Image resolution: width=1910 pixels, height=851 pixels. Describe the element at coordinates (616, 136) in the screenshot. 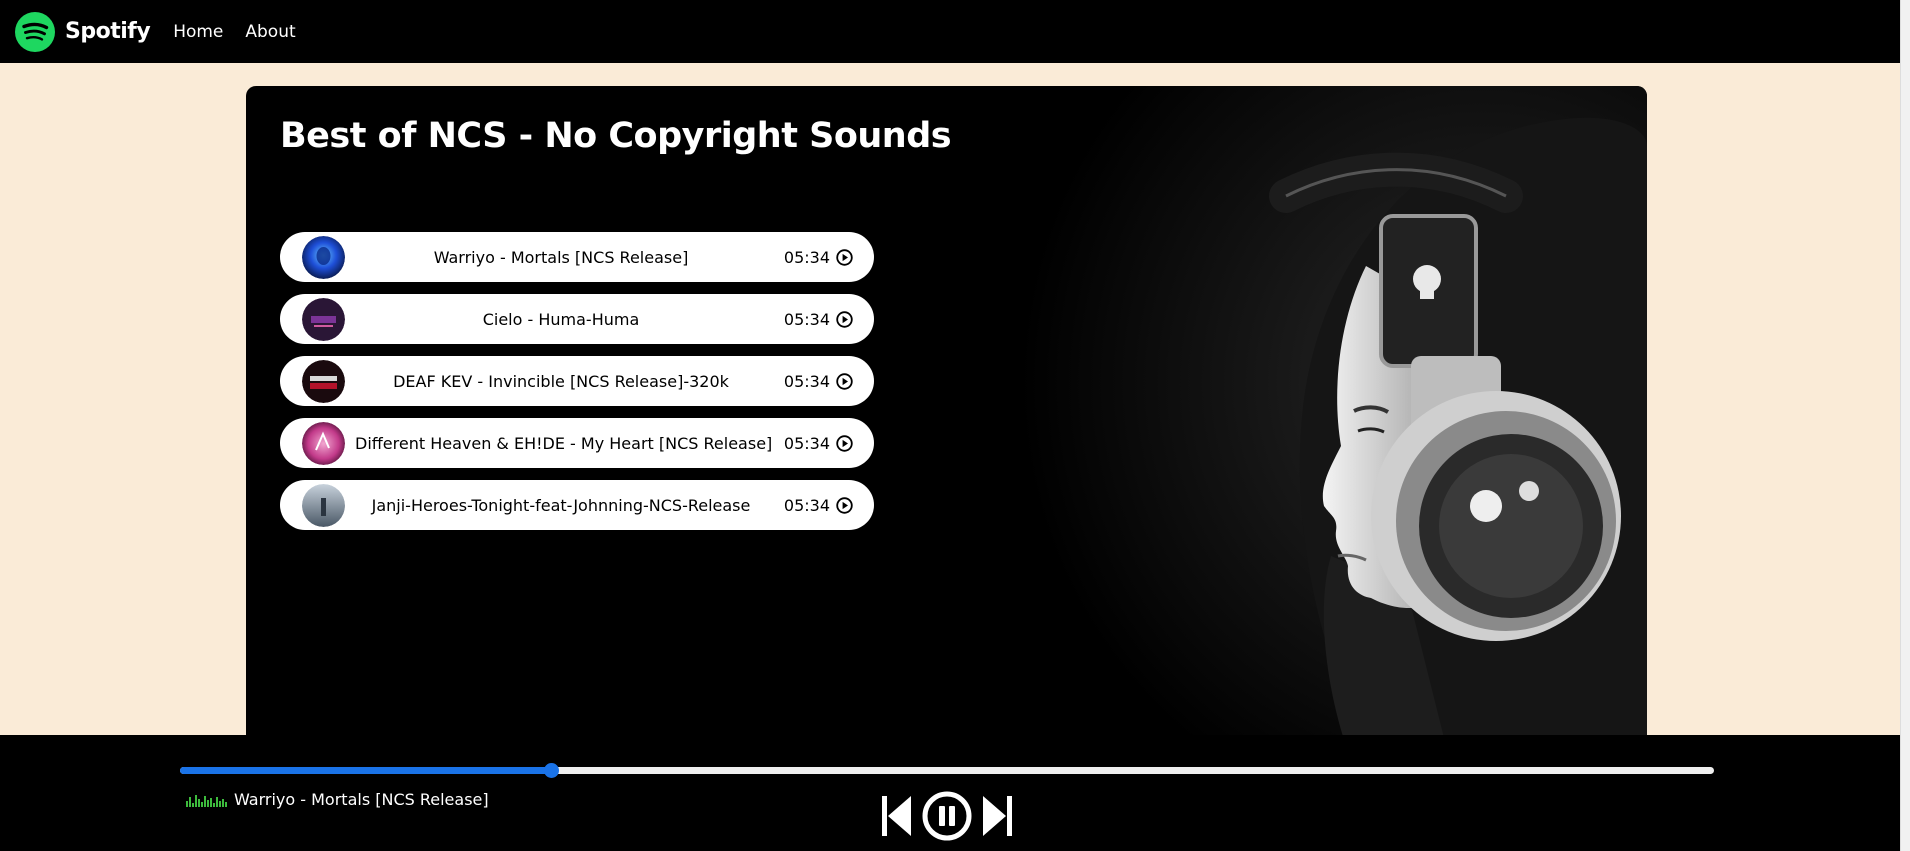

I see `playlist-title: Best of NCS - No Copyright Sounds` at that location.